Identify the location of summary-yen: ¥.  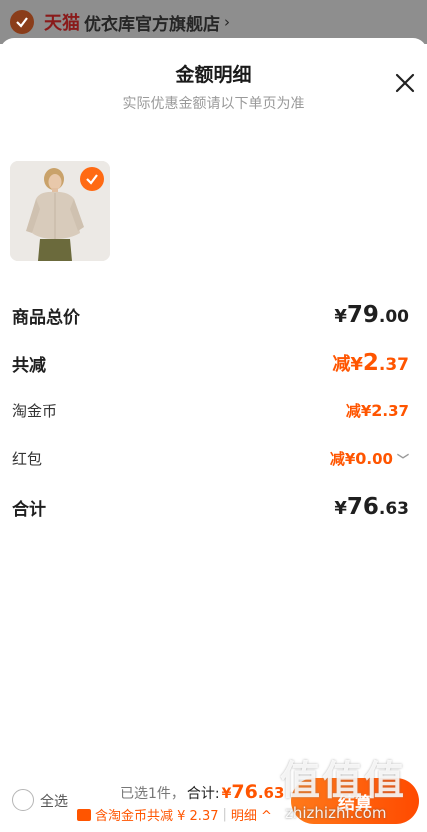
(226, 794).